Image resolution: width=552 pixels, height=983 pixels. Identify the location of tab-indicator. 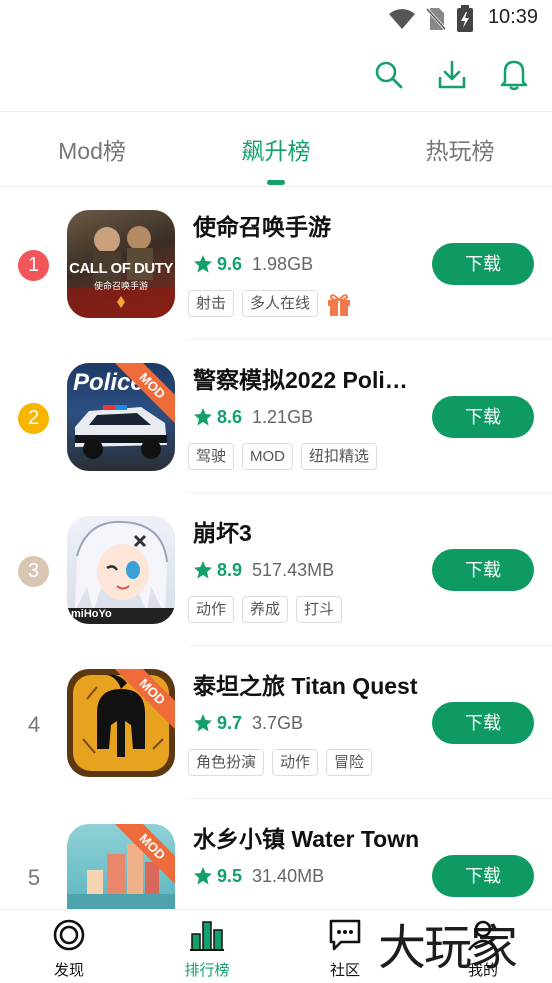
(276, 182).